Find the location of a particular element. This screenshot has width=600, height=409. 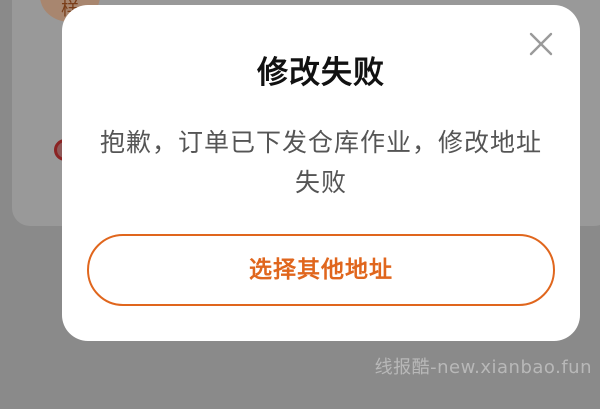

choose-other-address-button: 选择其他地址 is located at coordinates (321, 270).